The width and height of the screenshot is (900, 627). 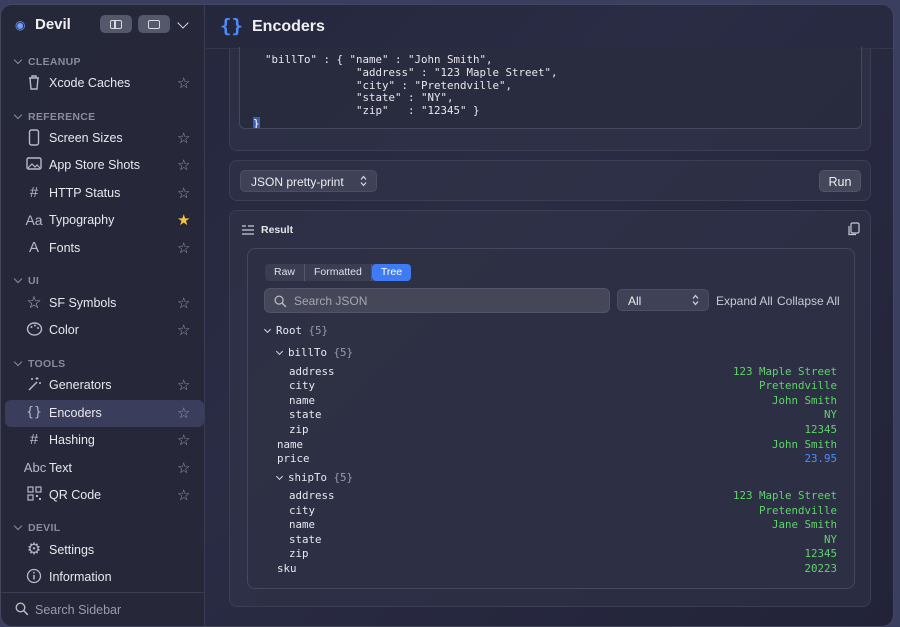 What do you see at coordinates (75, 495) in the screenshot?
I see `sidebar-item-label: QR Code` at bounding box center [75, 495].